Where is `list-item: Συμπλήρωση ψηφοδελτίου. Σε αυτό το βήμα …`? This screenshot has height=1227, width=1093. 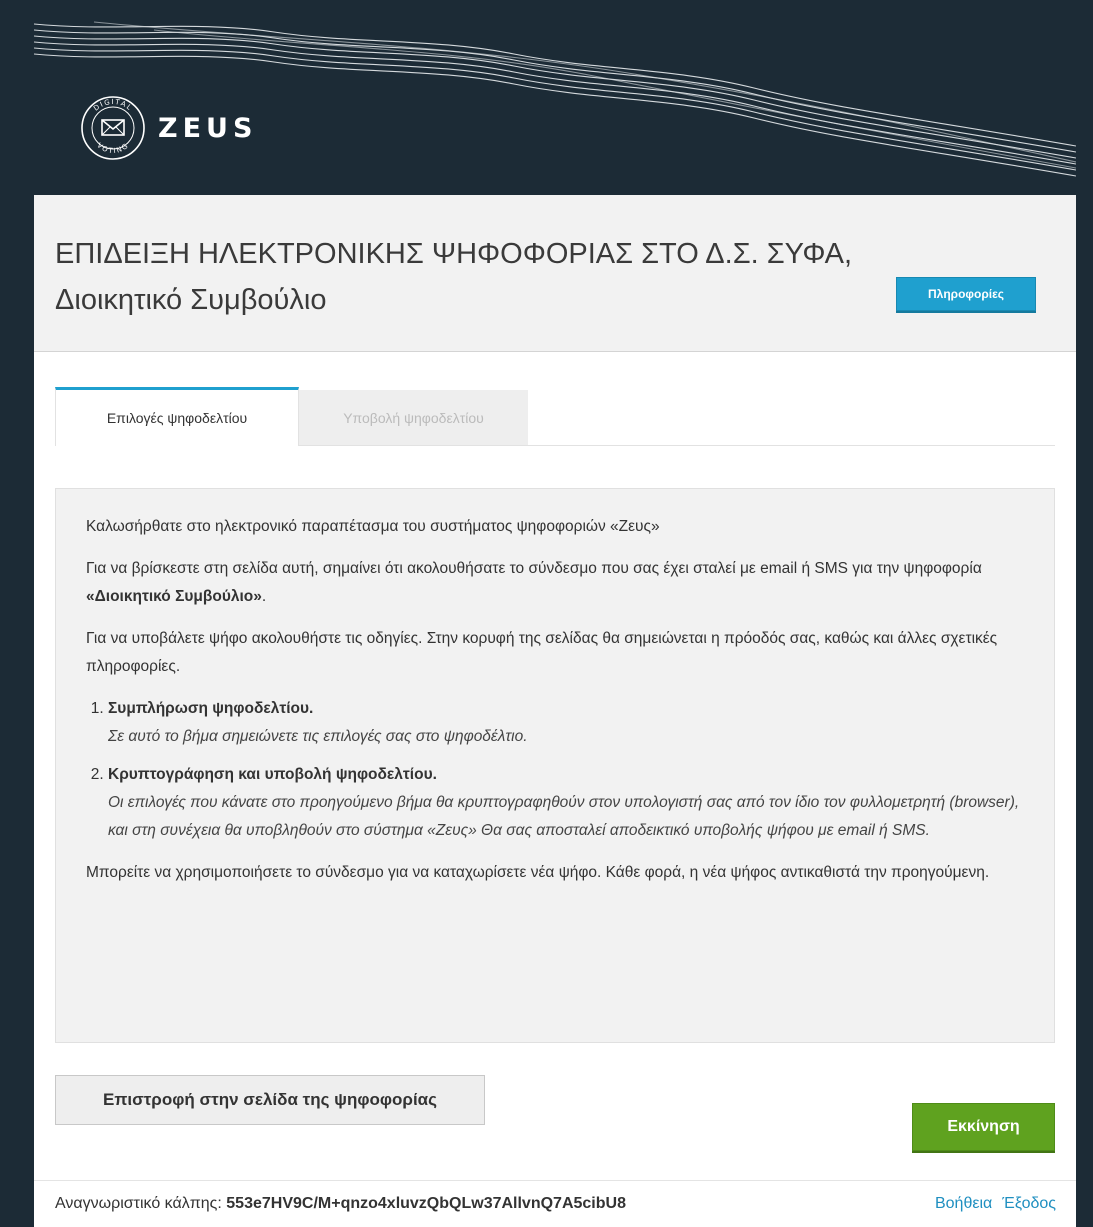 list-item: Συμπλήρωση ψηφοδελτίου. Σε αυτό το βήμα … is located at coordinates (566, 723).